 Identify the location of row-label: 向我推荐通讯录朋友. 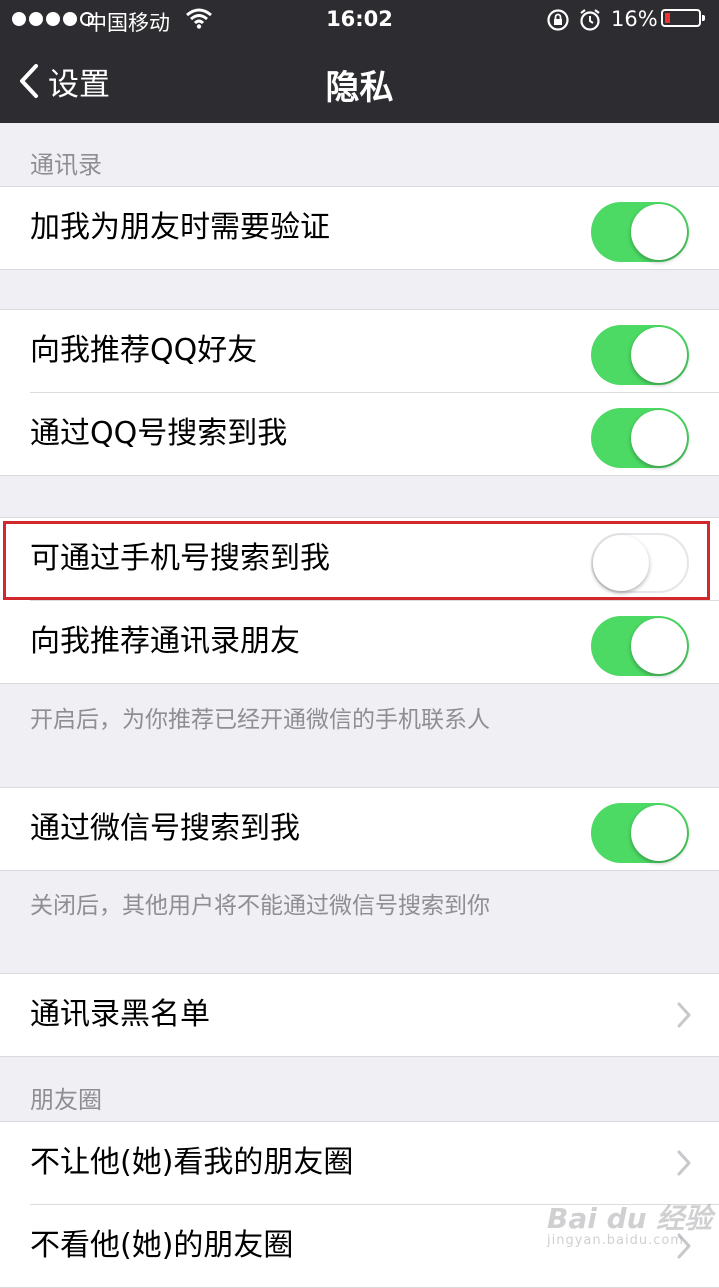
(165, 641).